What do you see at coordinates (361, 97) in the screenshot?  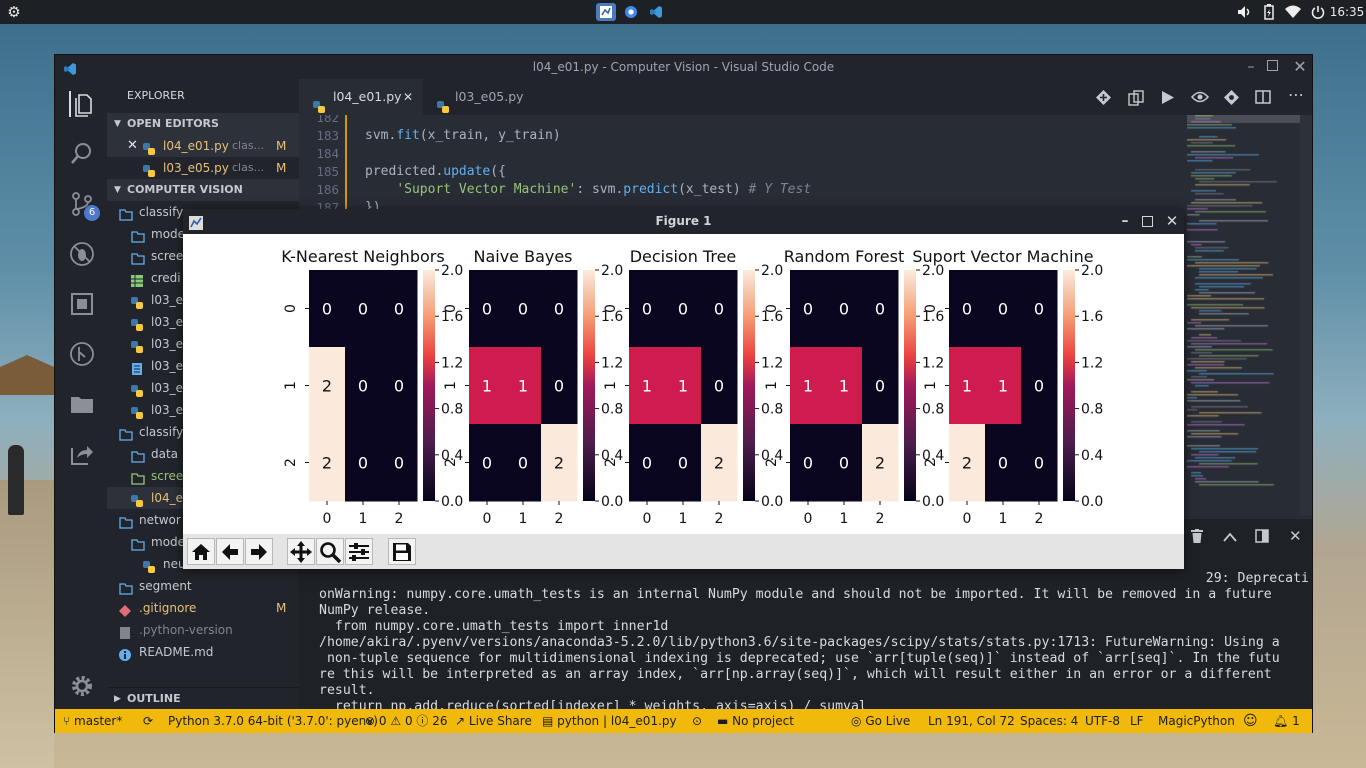 I see `tab-l04-e01: l04_e01.py ✕` at bounding box center [361, 97].